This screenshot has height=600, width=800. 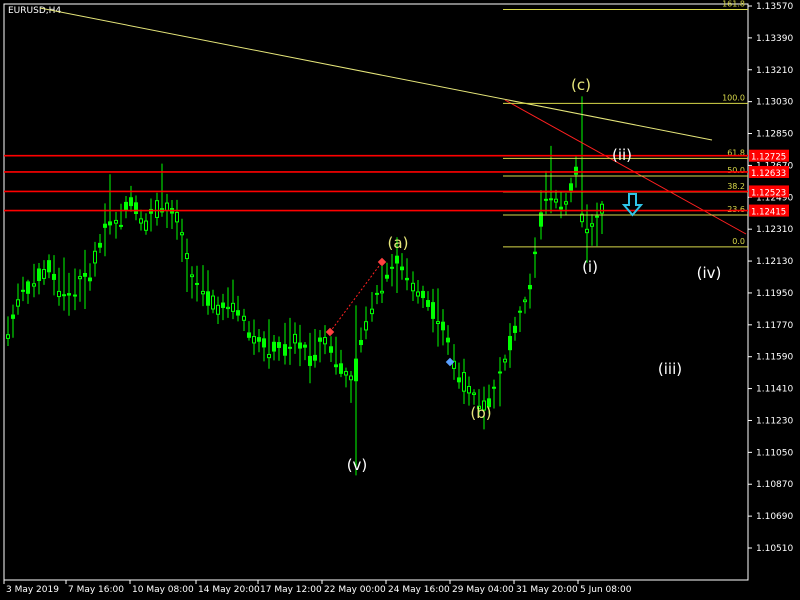 What do you see at coordinates (96, 590) in the screenshot?
I see `time-tick-label: 7 May 16:00` at bounding box center [96, 590].